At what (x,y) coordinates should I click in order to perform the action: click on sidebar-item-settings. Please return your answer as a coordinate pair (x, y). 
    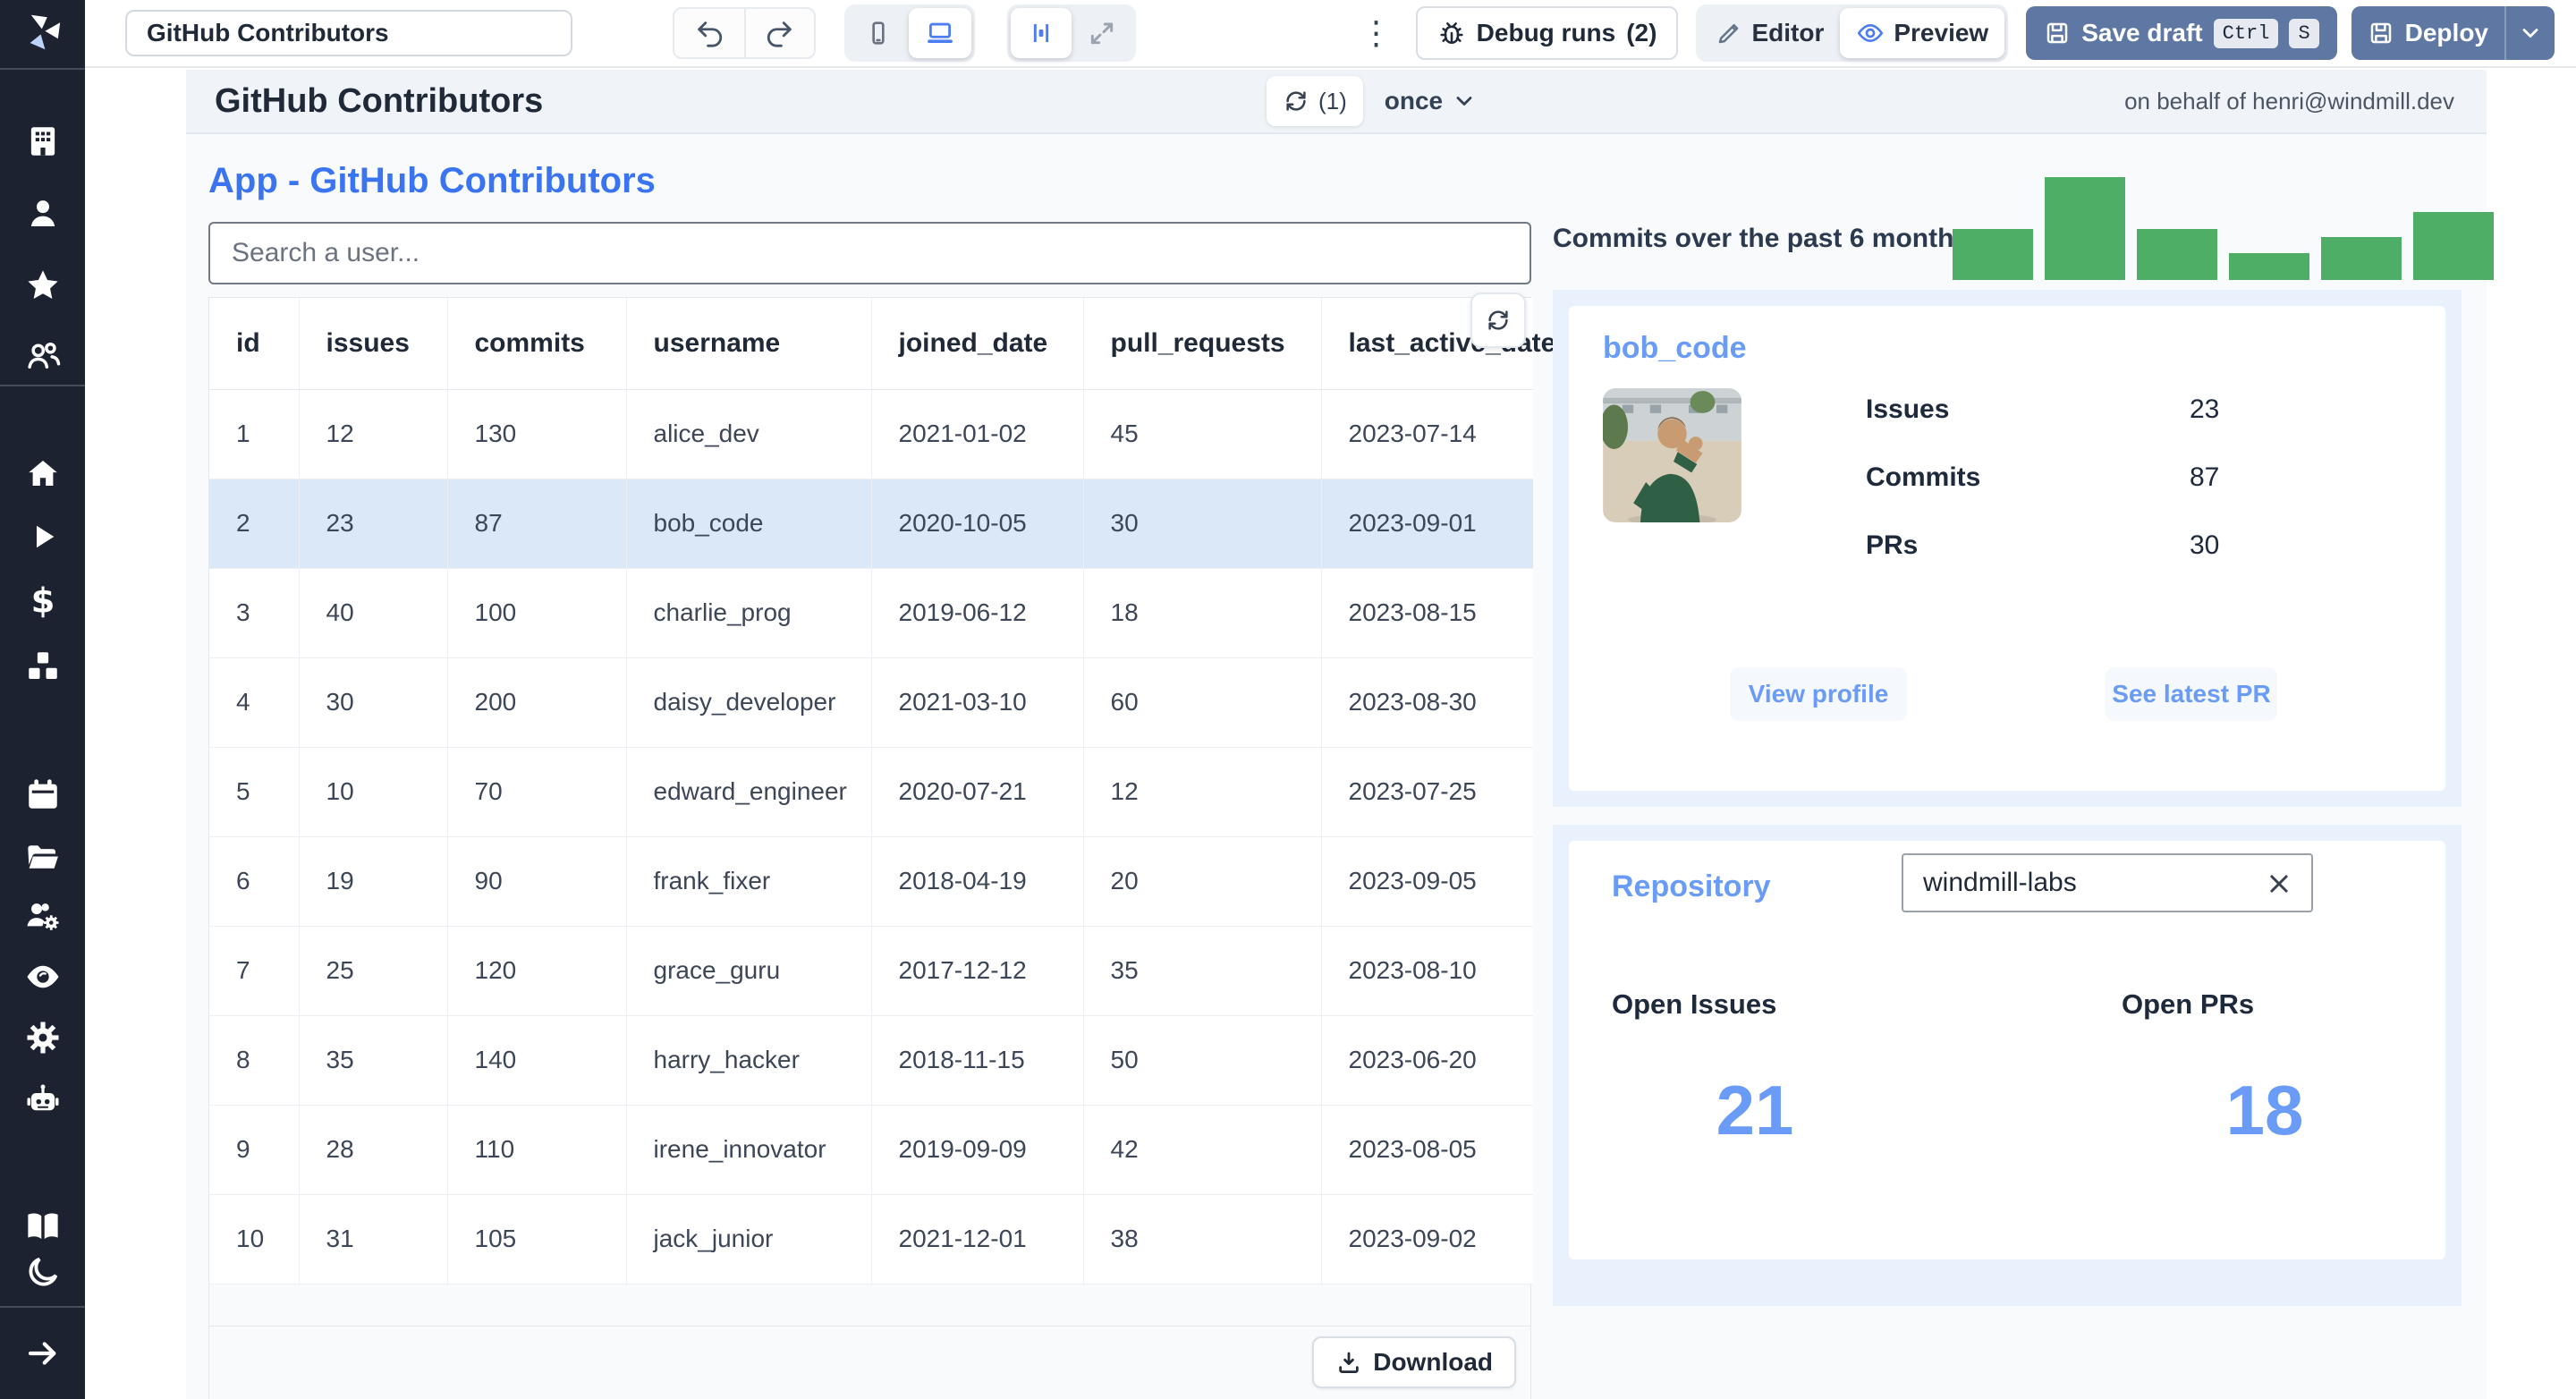
    Looking at the image, I should click on (42, 1037).